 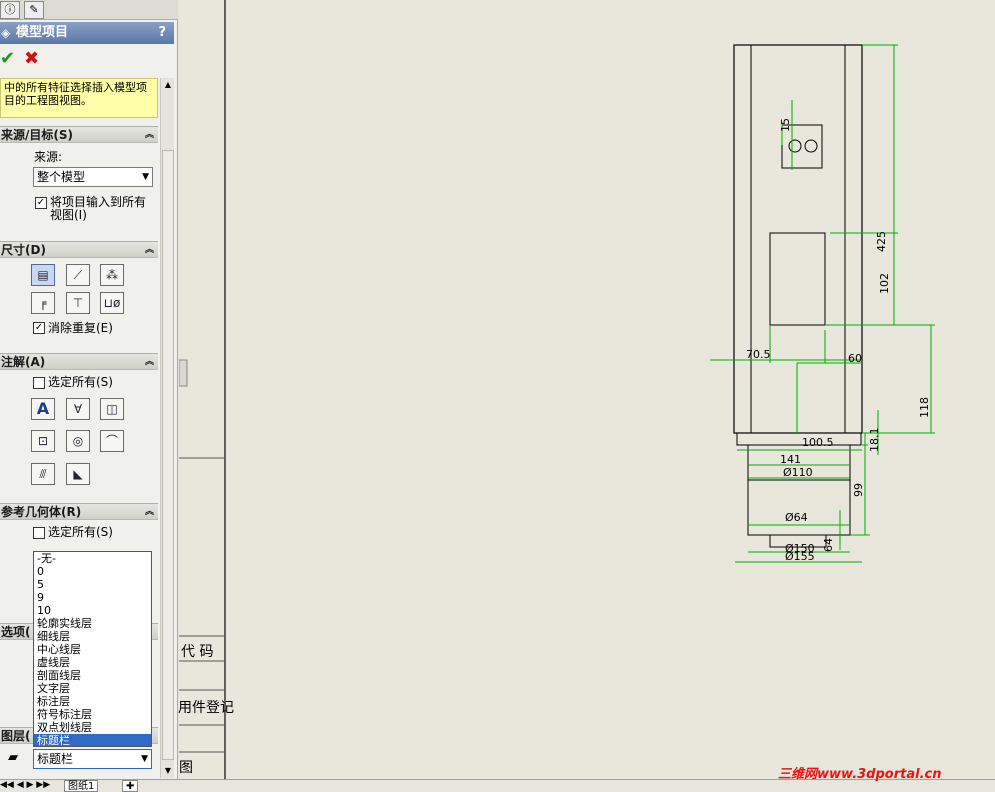 What do you see at coordinates (884, 283) in the screenshot?
I see `dim-102: 102` at bounding box center [884, 283].